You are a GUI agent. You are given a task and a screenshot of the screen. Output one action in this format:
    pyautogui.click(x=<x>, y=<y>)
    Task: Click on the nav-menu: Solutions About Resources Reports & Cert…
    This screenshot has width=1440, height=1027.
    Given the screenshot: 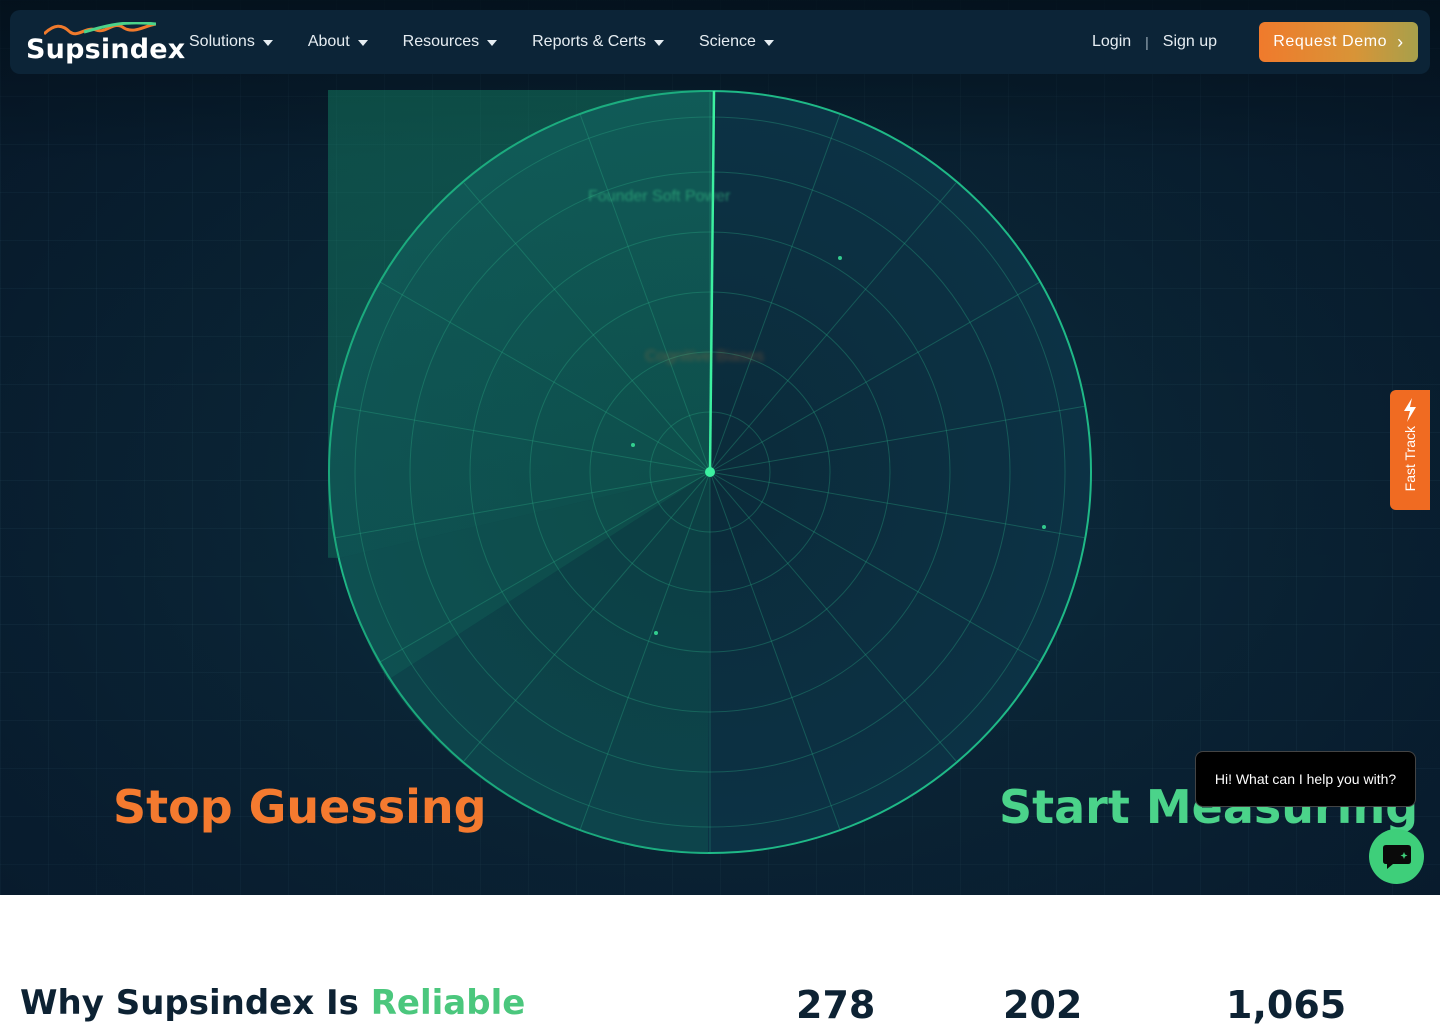 What is the action you would take?
    pyautogui.click(x=499, y=42)
    